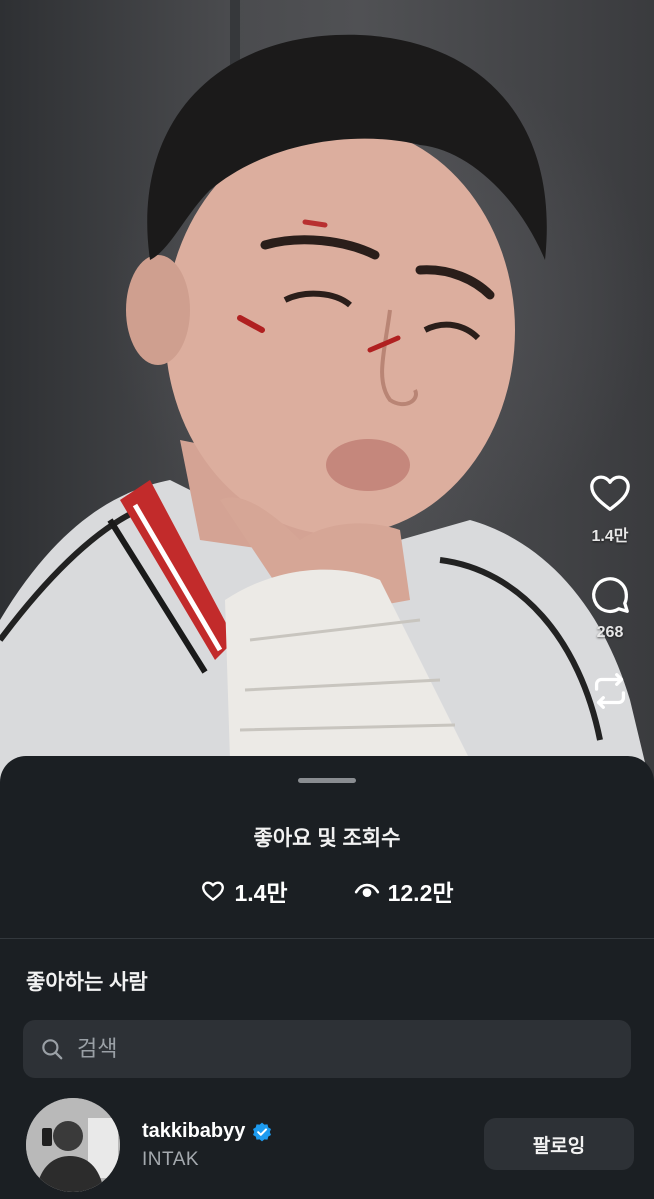  I want to click on eye-icon, so click(366, 890).